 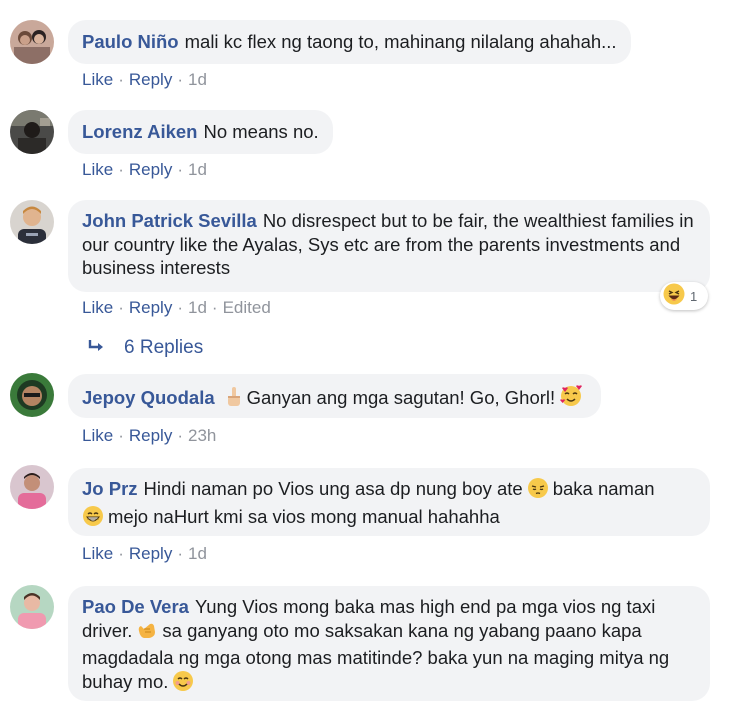 What do you see at coordinates (401, 397) in the screenshot?
I see `comment-text: Ganyan ang mga sagutan! Go, Ghorl!` at bounding box center [401, 397].